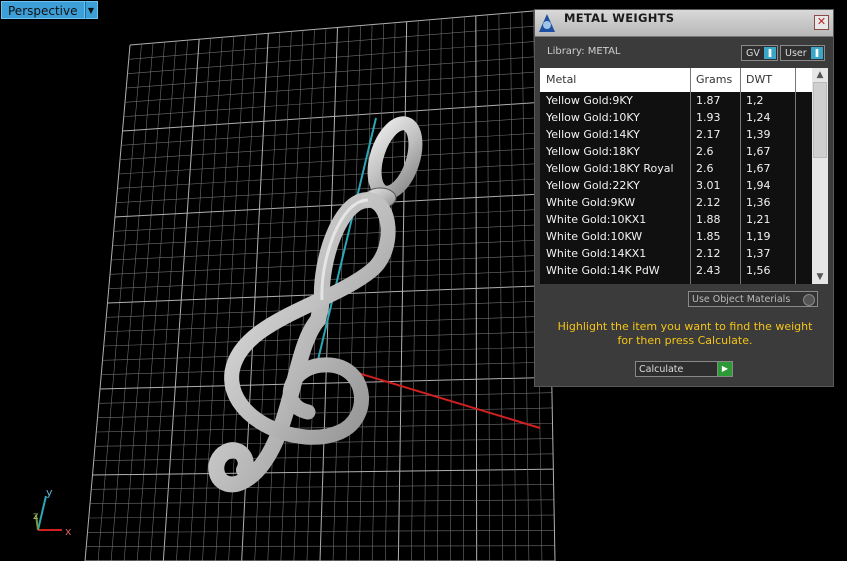 The image size is (847, 561). I want to click on table-row: White Gold:10KW 1.85 1,19, so click(676, 236).